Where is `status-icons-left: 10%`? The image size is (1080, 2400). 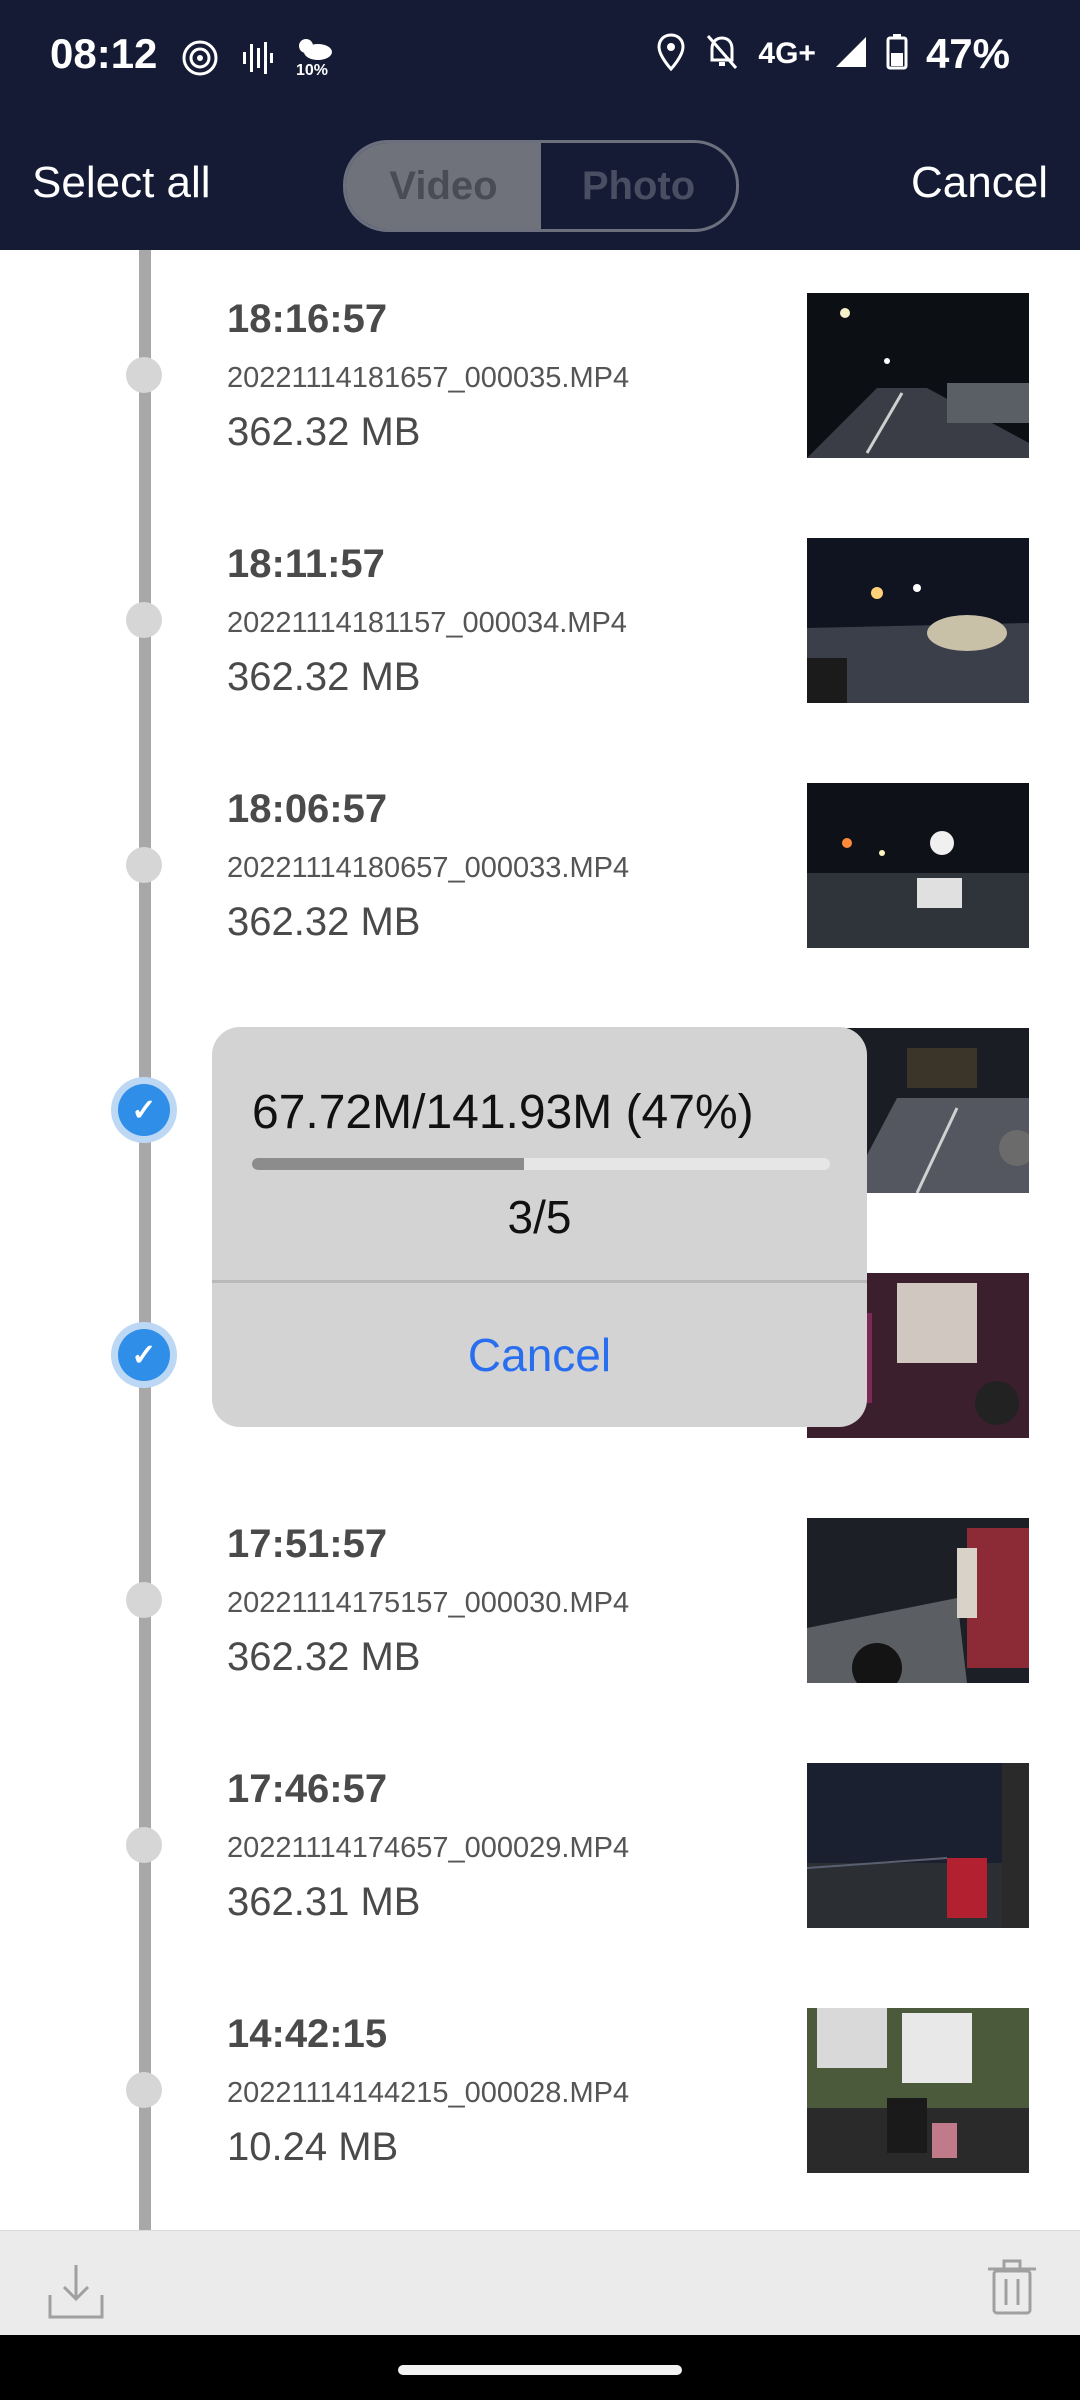 status-icons-left: 10% is located at coordinates (257, 60).